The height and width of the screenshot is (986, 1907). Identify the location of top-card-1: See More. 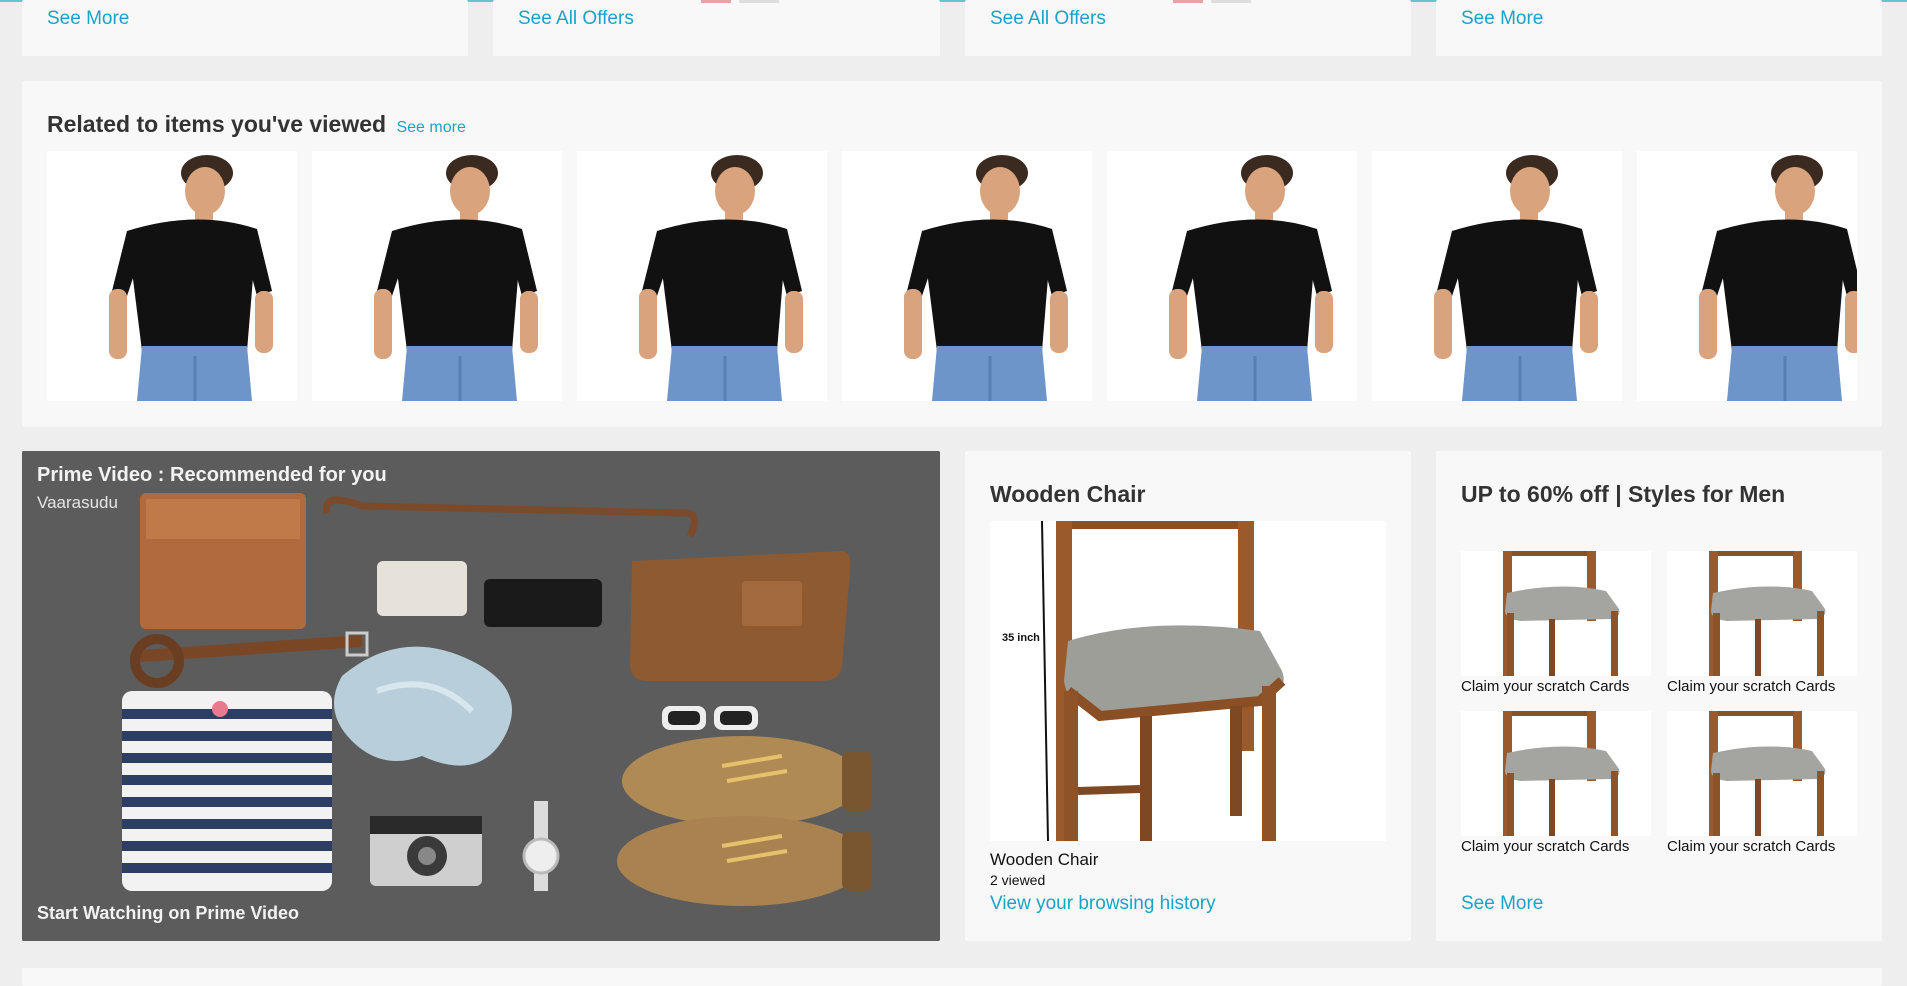
(245, 28).